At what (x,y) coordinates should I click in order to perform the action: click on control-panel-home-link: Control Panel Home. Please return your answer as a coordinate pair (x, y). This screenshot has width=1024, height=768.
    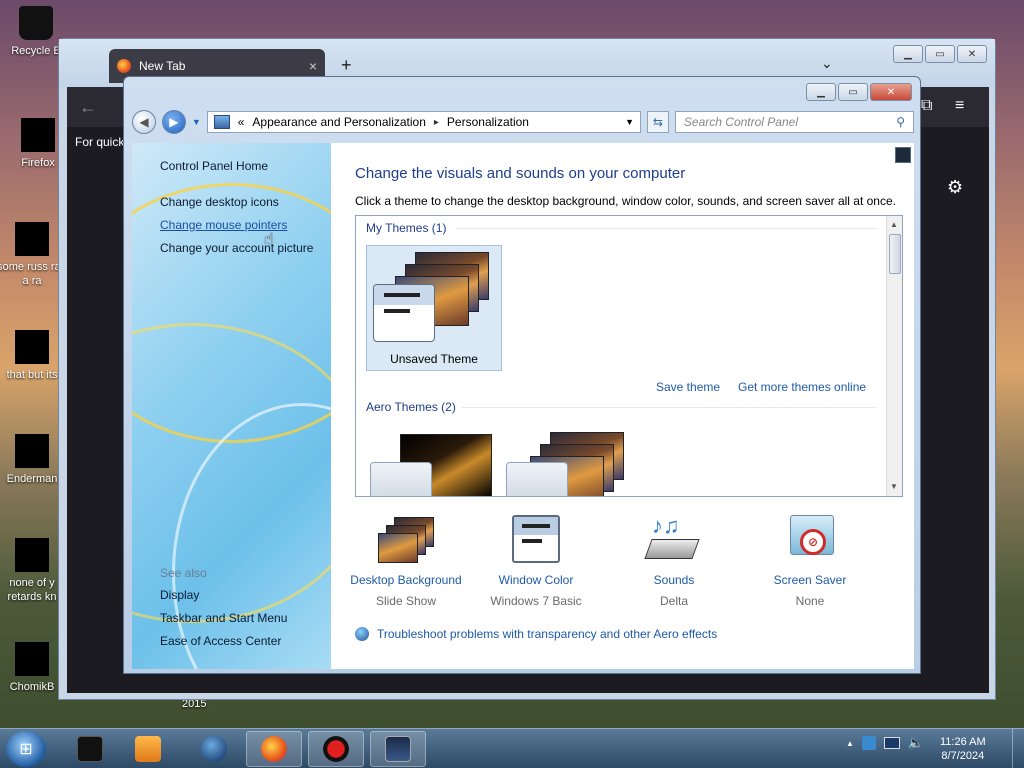
    Looking at the image, I should click on (214, 166).